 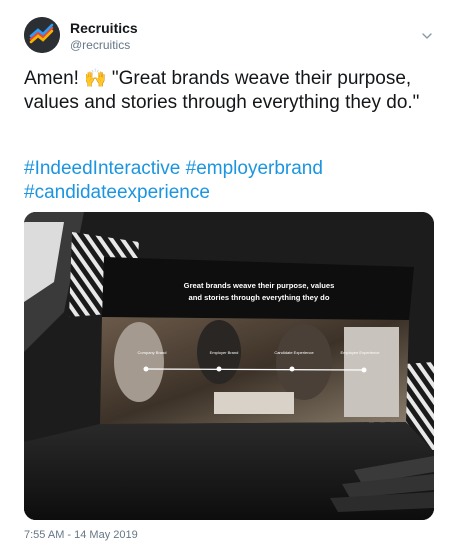 I want to click on chevron-down-icon, so click(x=427, y=36).